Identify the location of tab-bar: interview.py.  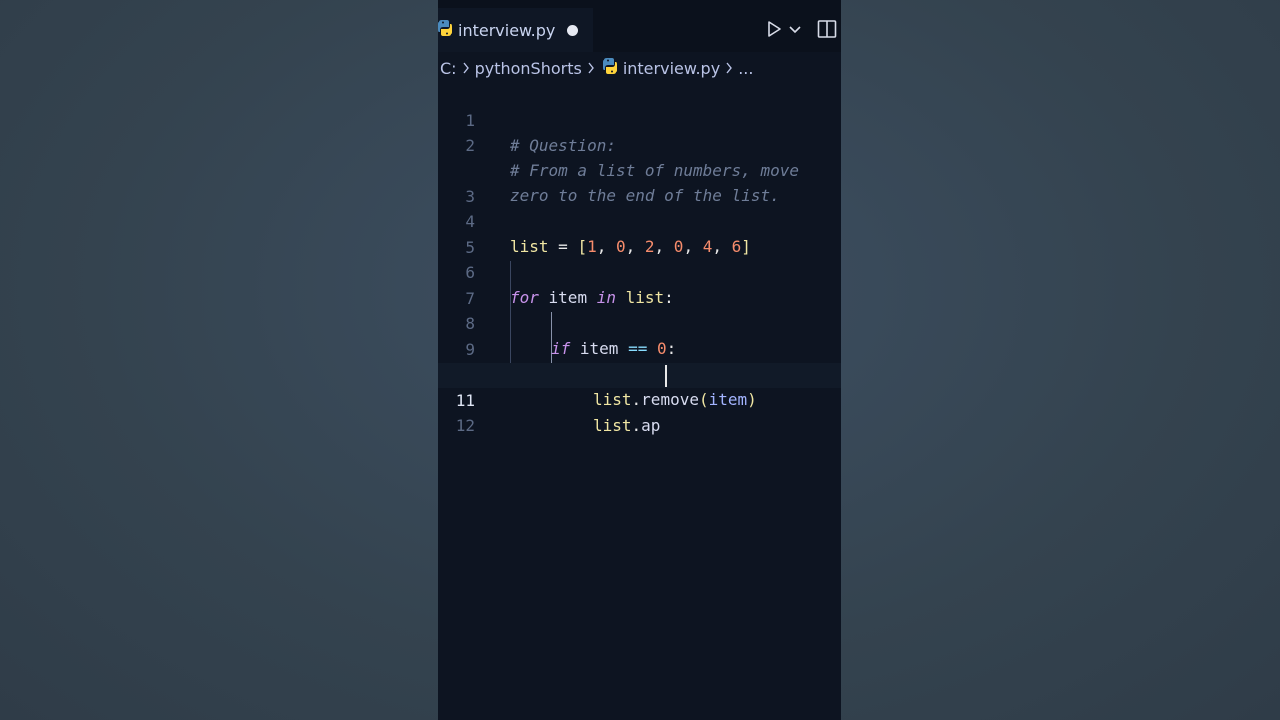
(639, 26).